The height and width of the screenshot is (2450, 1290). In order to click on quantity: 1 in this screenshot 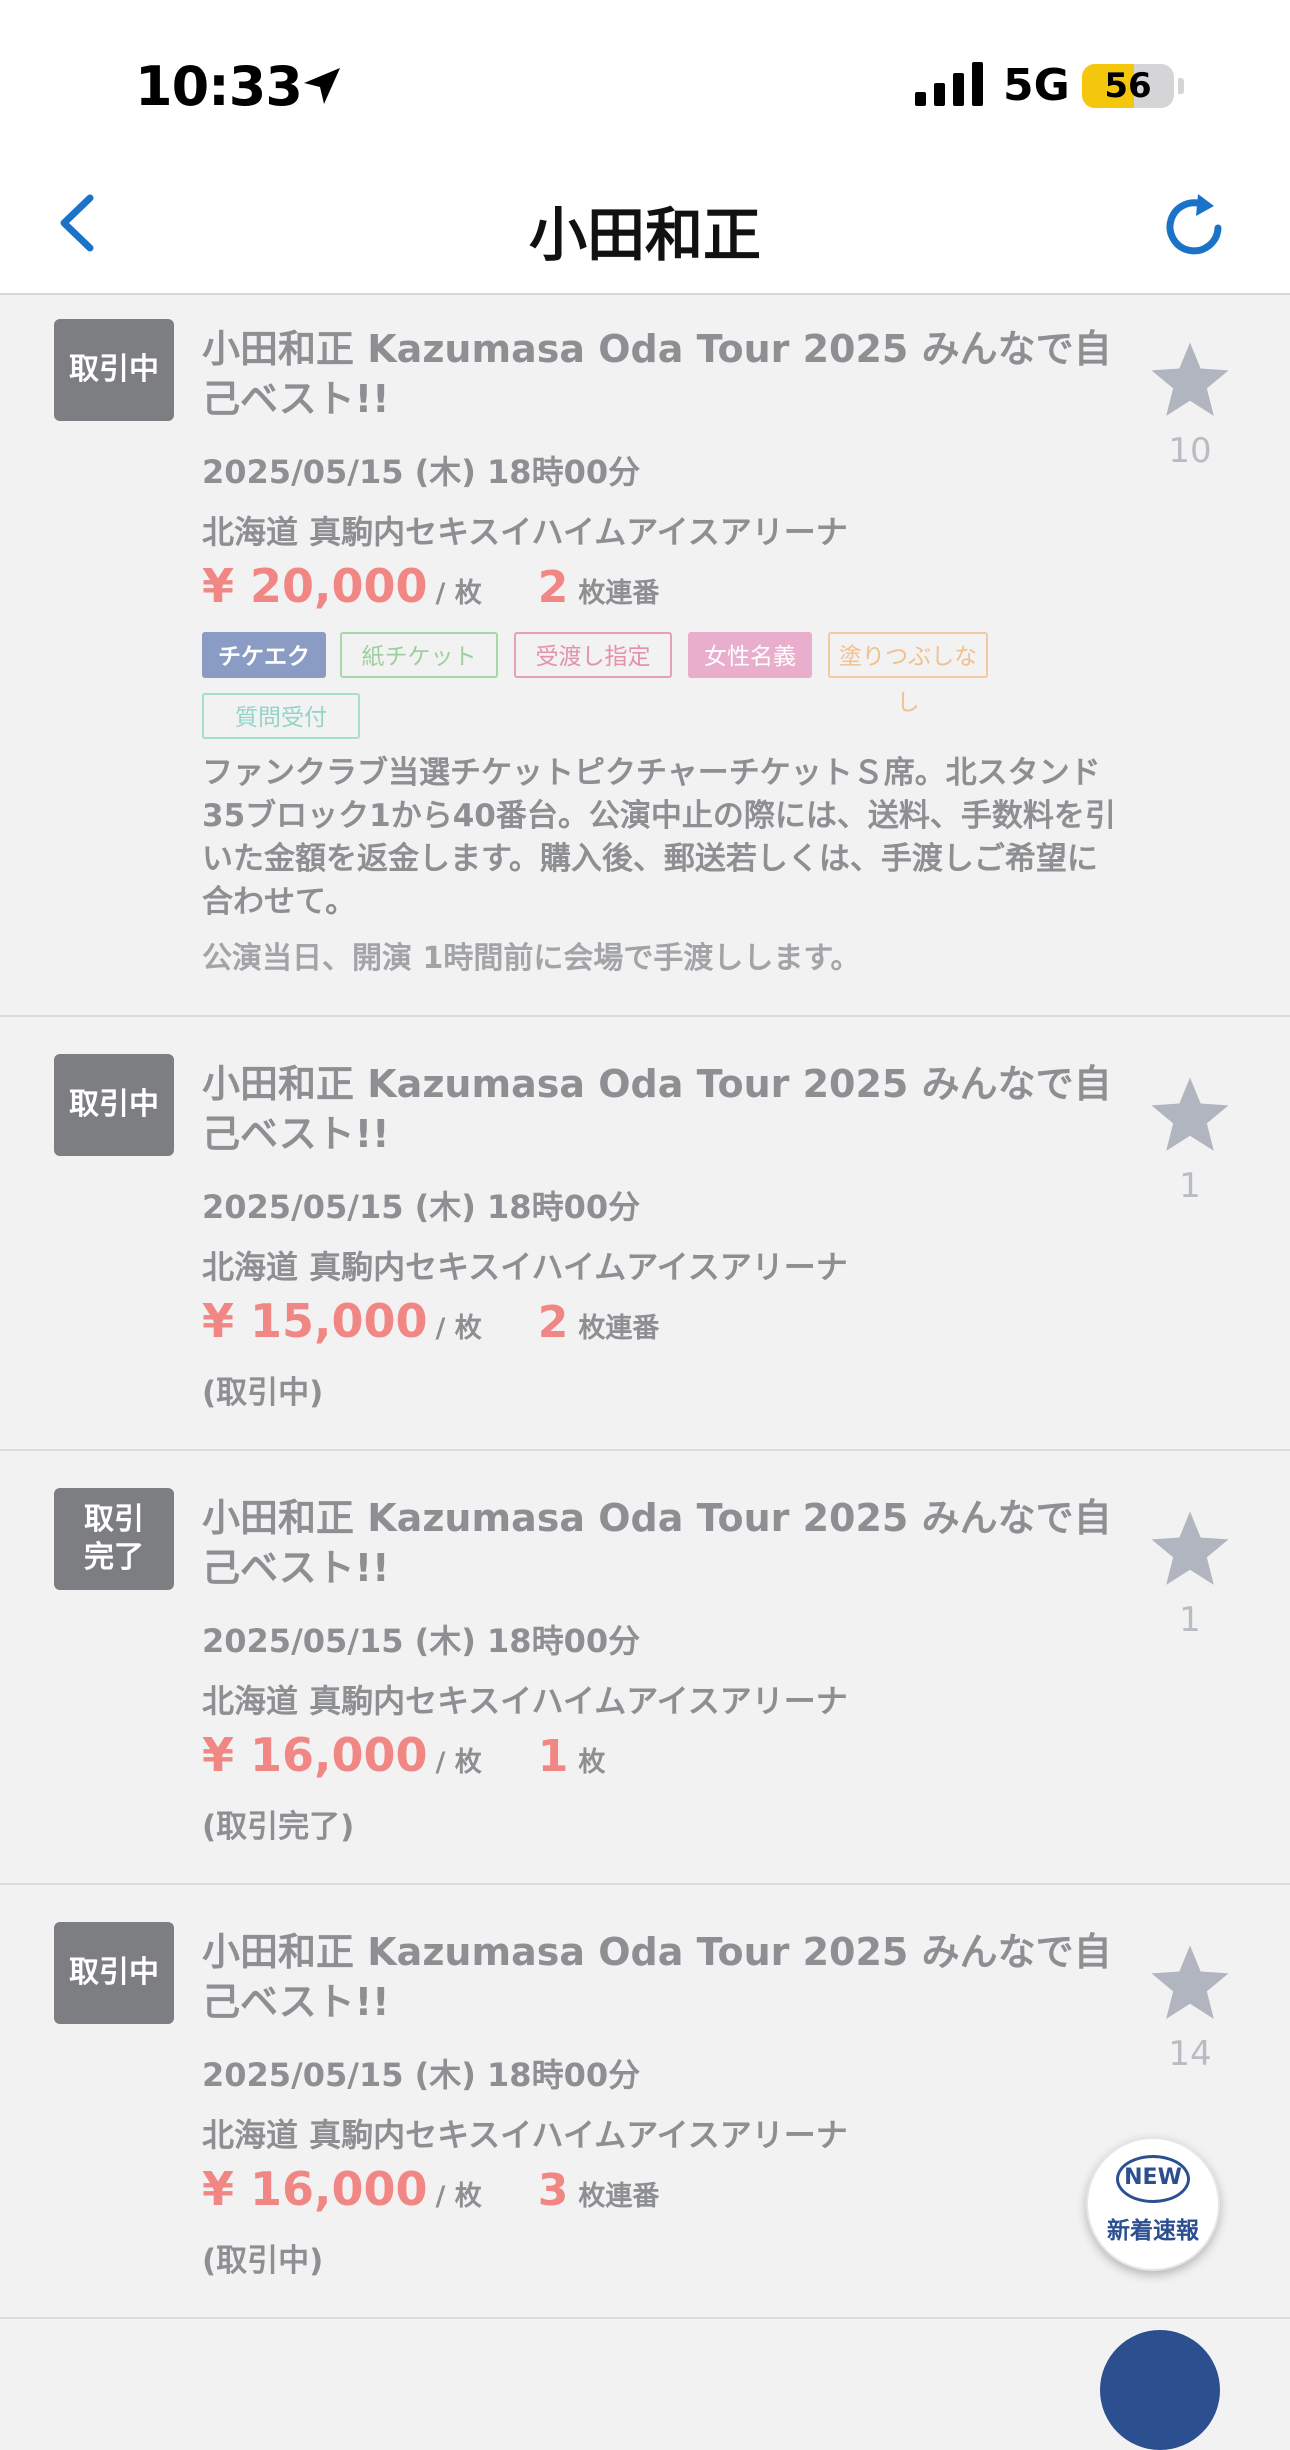, I will do `click(553, 1756)`.